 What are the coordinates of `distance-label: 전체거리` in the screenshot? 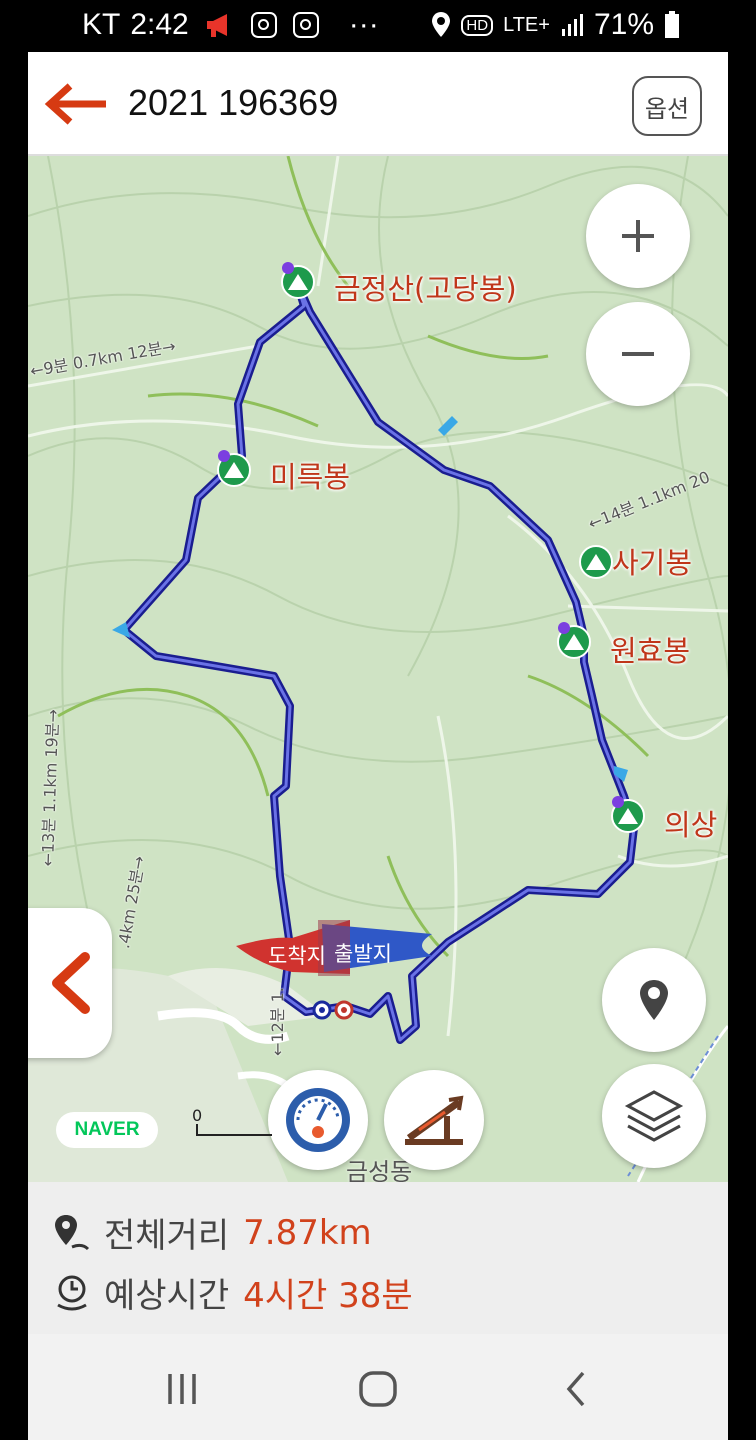 It's located at (167, 1236).